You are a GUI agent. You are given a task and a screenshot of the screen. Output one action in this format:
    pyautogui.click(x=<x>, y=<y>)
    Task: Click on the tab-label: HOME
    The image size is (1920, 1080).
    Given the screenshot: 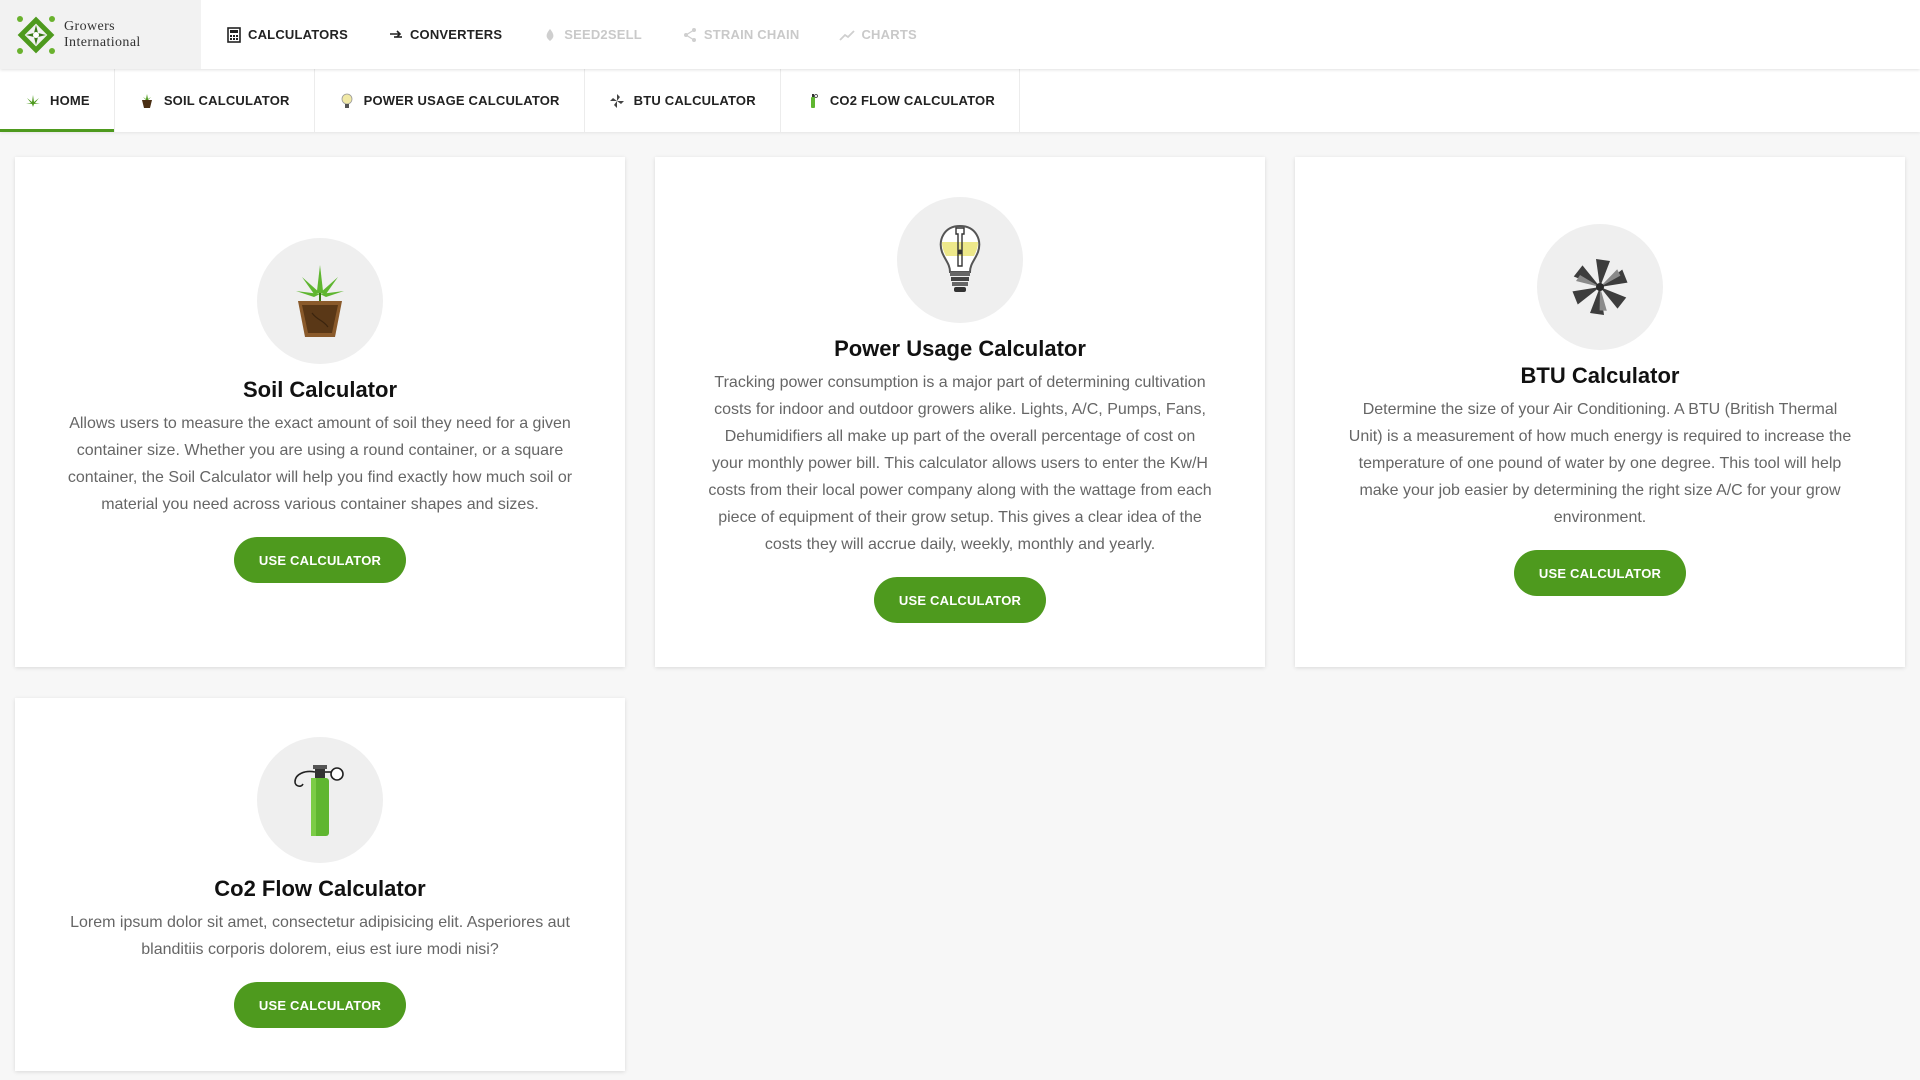 What is the action you would take?
    pyautogui.click(x=70, y=100)
    